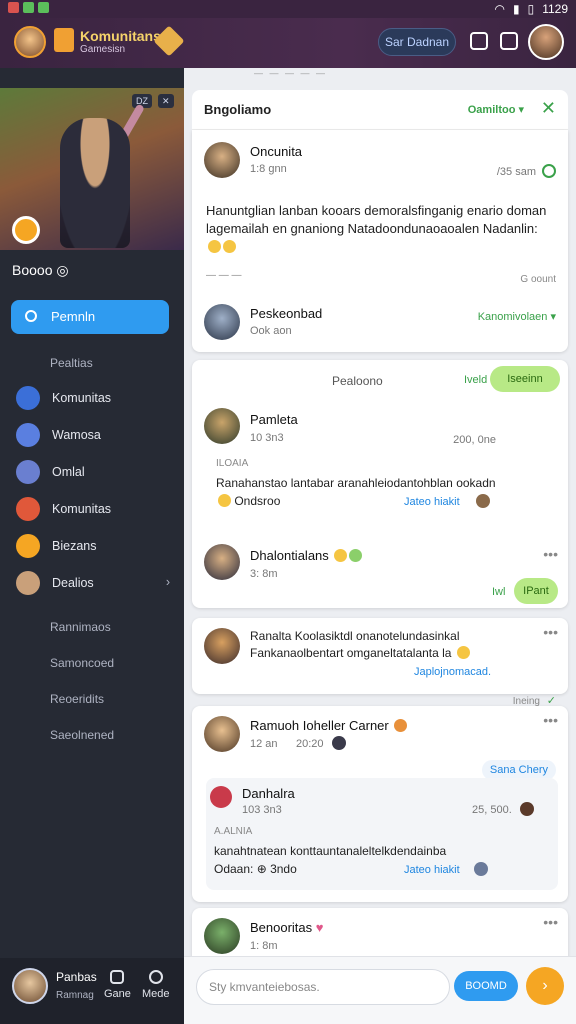  I want to click on sidebar-item-komunitas: Komunitas, so click(96, 398).